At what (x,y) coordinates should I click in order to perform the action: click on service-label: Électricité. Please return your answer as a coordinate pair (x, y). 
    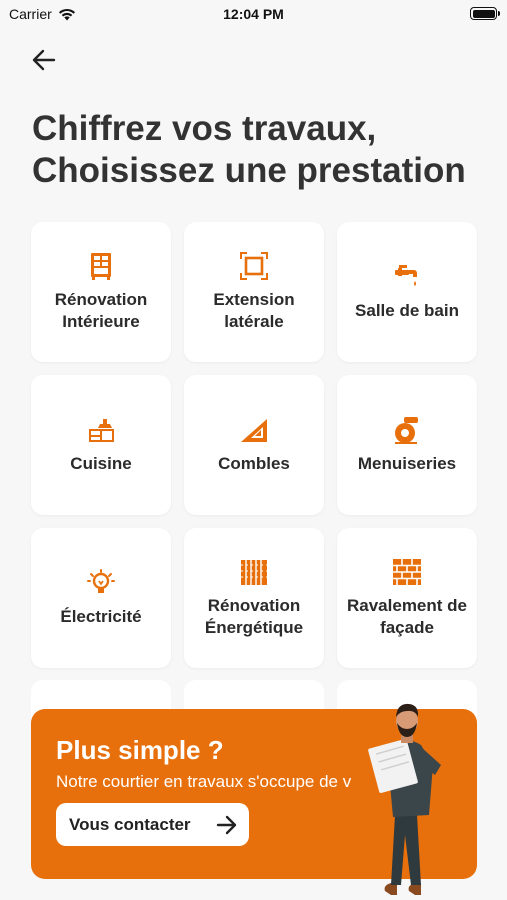
    Looking at the image, I should click on (101, 616).